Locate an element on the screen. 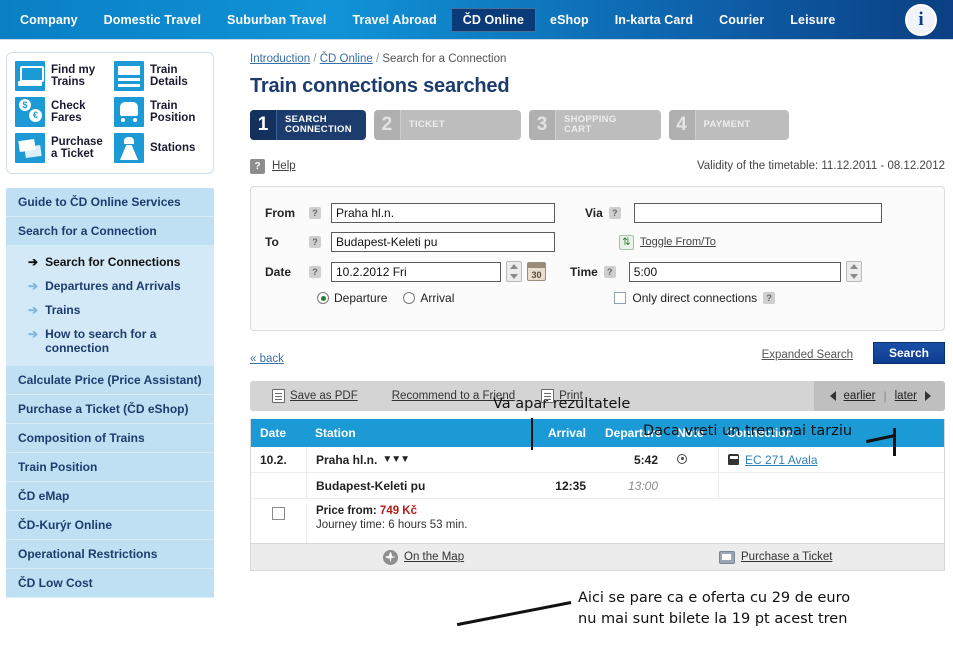 The height and width of the screenshot is (662, 953). date-stepper is located at coordinates (514, 271).